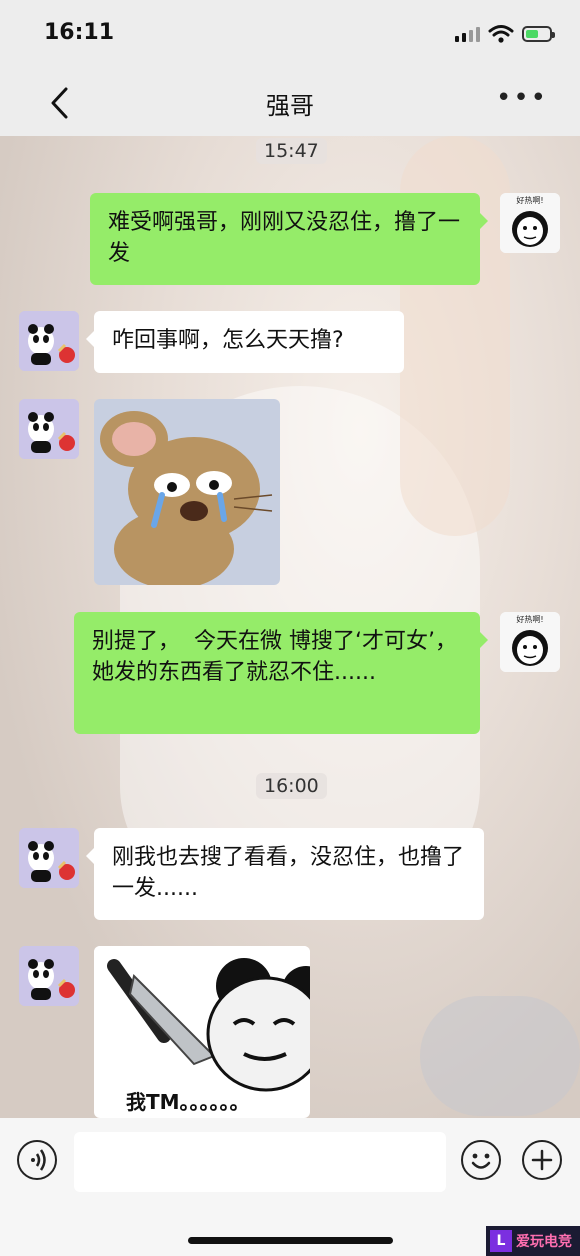  What do you see at coordinates (202, 1032) in the screenshot?
I see `sticker-panda-knife: 我TM。。。。。。` at bounding box center [202, 1032].